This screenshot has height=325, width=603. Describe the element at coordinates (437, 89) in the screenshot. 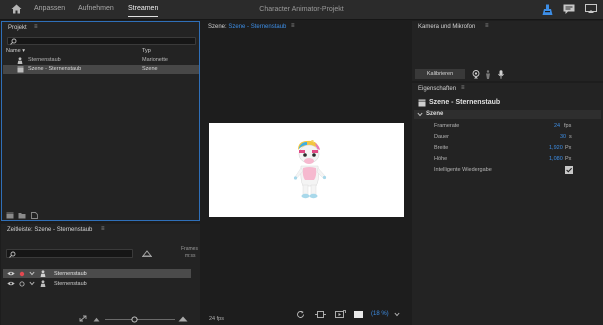

I see `properties-title: Eigenschaften` at that location.